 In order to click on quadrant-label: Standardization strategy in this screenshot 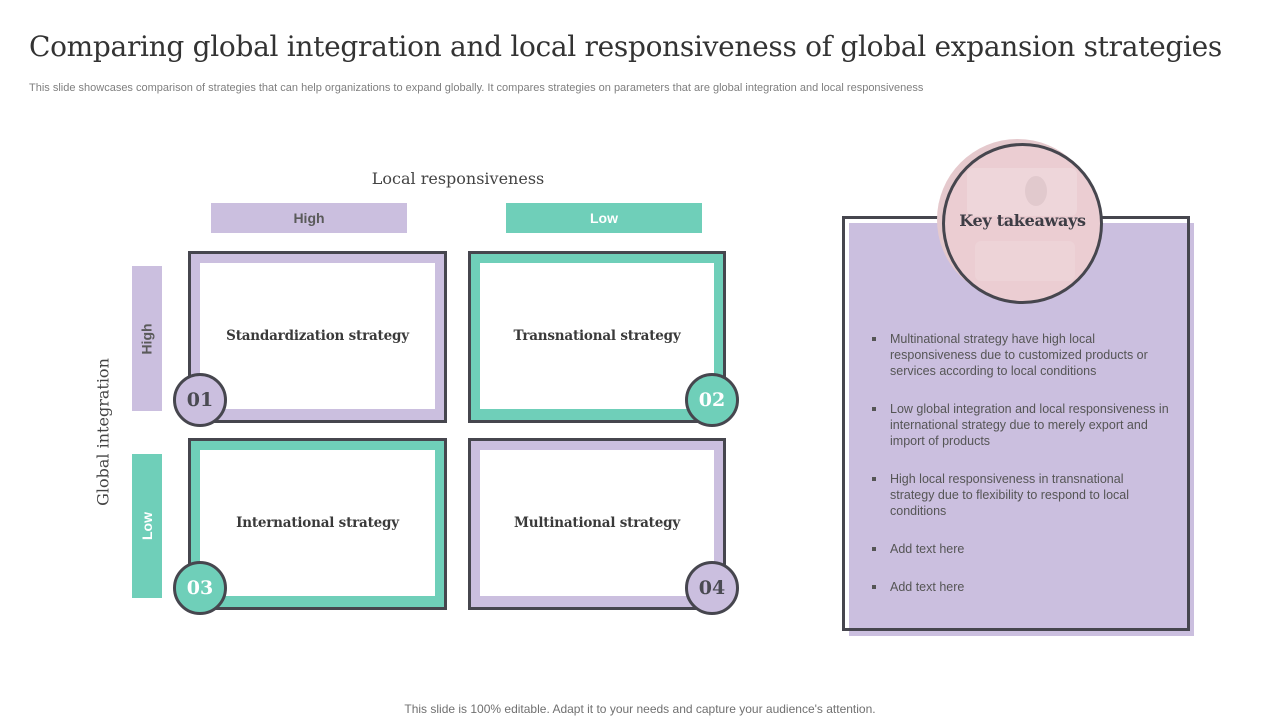, I will do `click(317, 336)`.